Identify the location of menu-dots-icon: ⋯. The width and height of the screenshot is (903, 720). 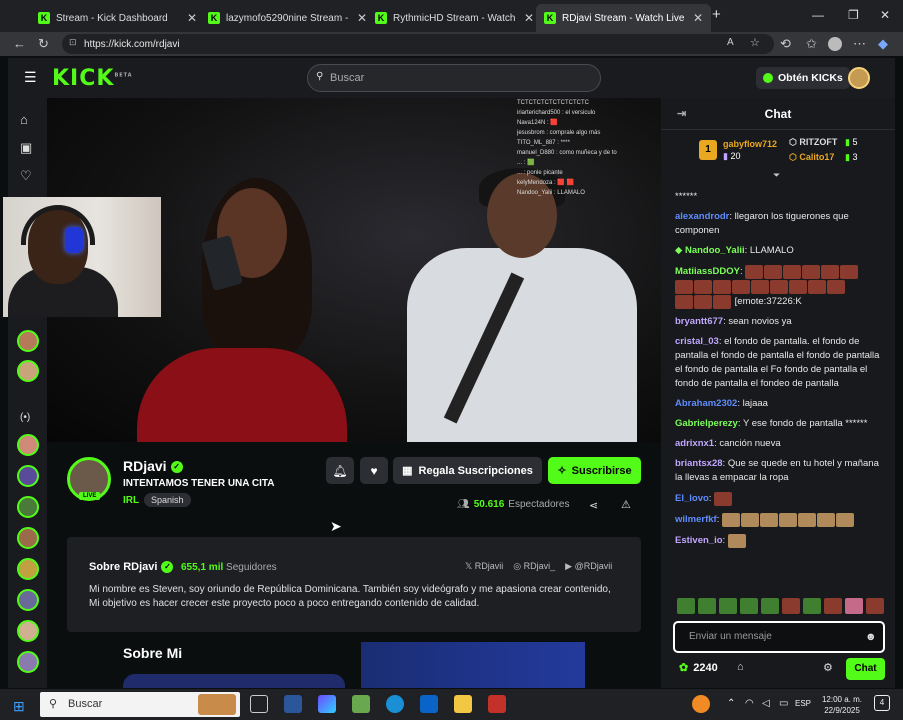
(859, 44).